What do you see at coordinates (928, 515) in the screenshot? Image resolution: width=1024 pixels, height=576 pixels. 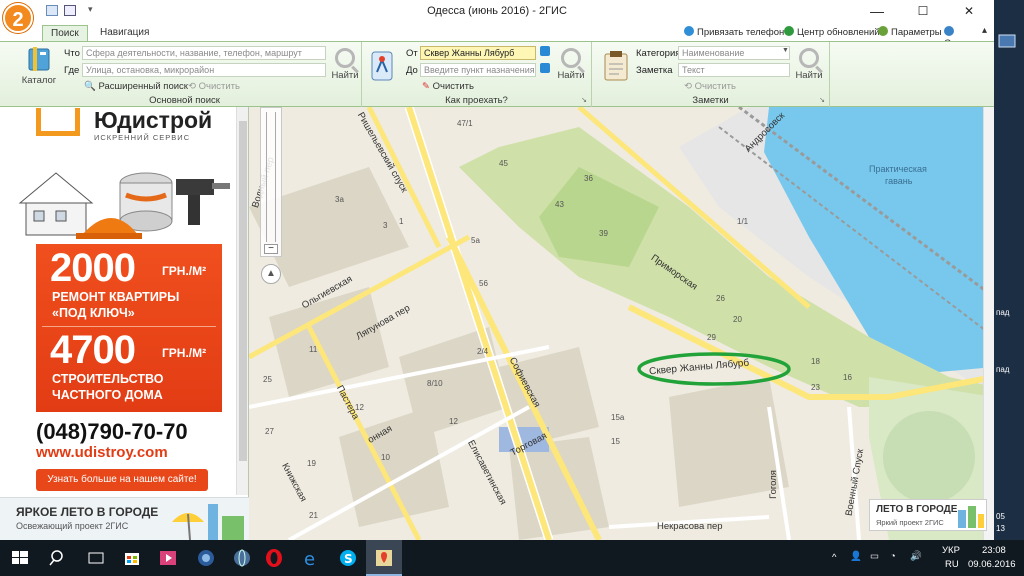 I see `map-promo: ЛЕТО В ГОРОДЕ Яркий проект 2ГИС` at bounding box center [928, 515].